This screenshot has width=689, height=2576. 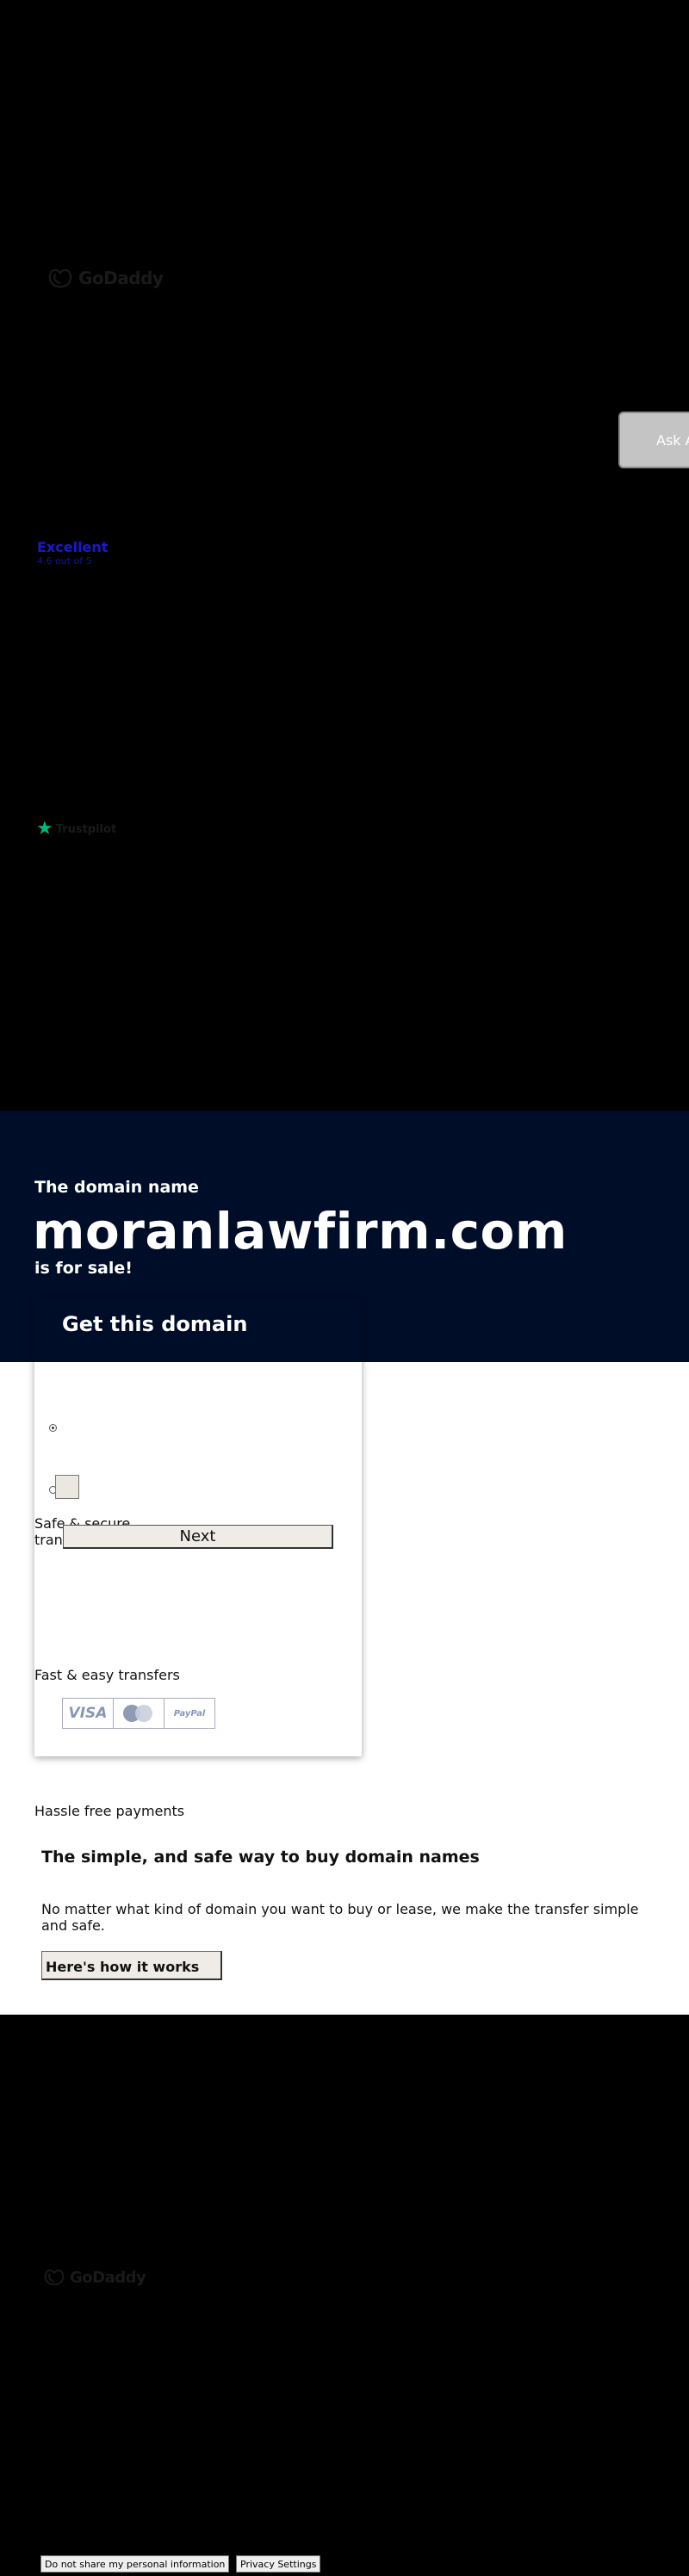 I want to click on card-title: Get this domain, so click(x=155, y=1324).